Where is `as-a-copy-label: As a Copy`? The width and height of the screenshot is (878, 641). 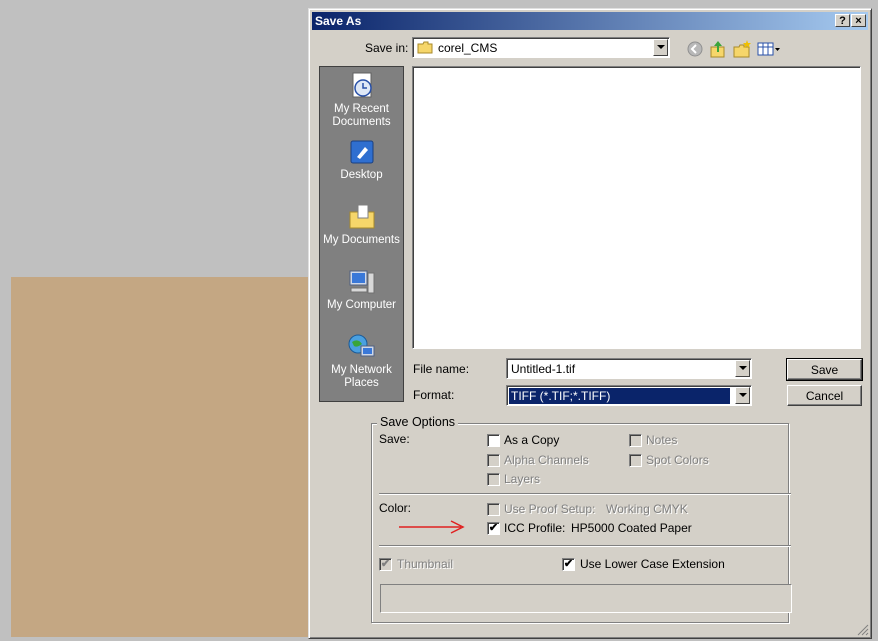 as-a-copy-label: As a Copy is located at coordinates (531, 440).